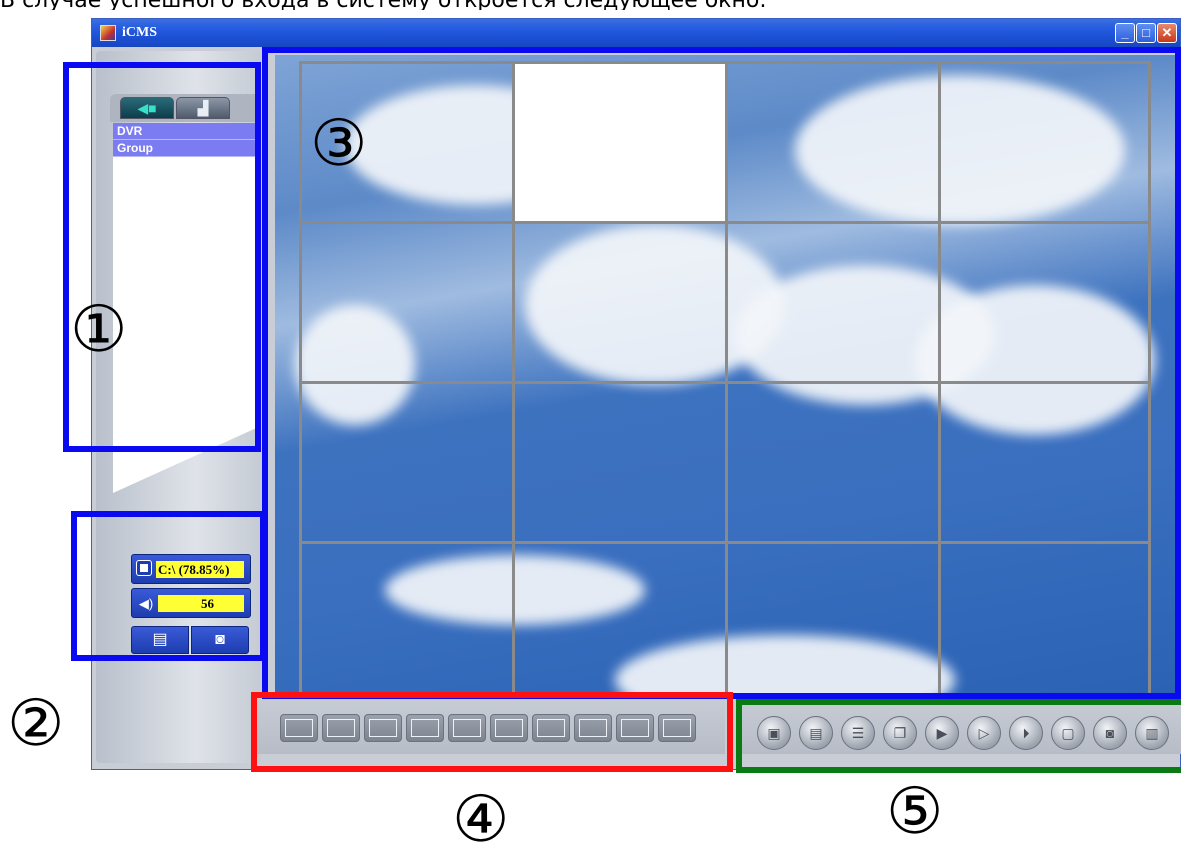  What do you see at coordinates (1125, 33) in the screenshot?
I see `minimize-button: _` at bounding box center [1125, 33].